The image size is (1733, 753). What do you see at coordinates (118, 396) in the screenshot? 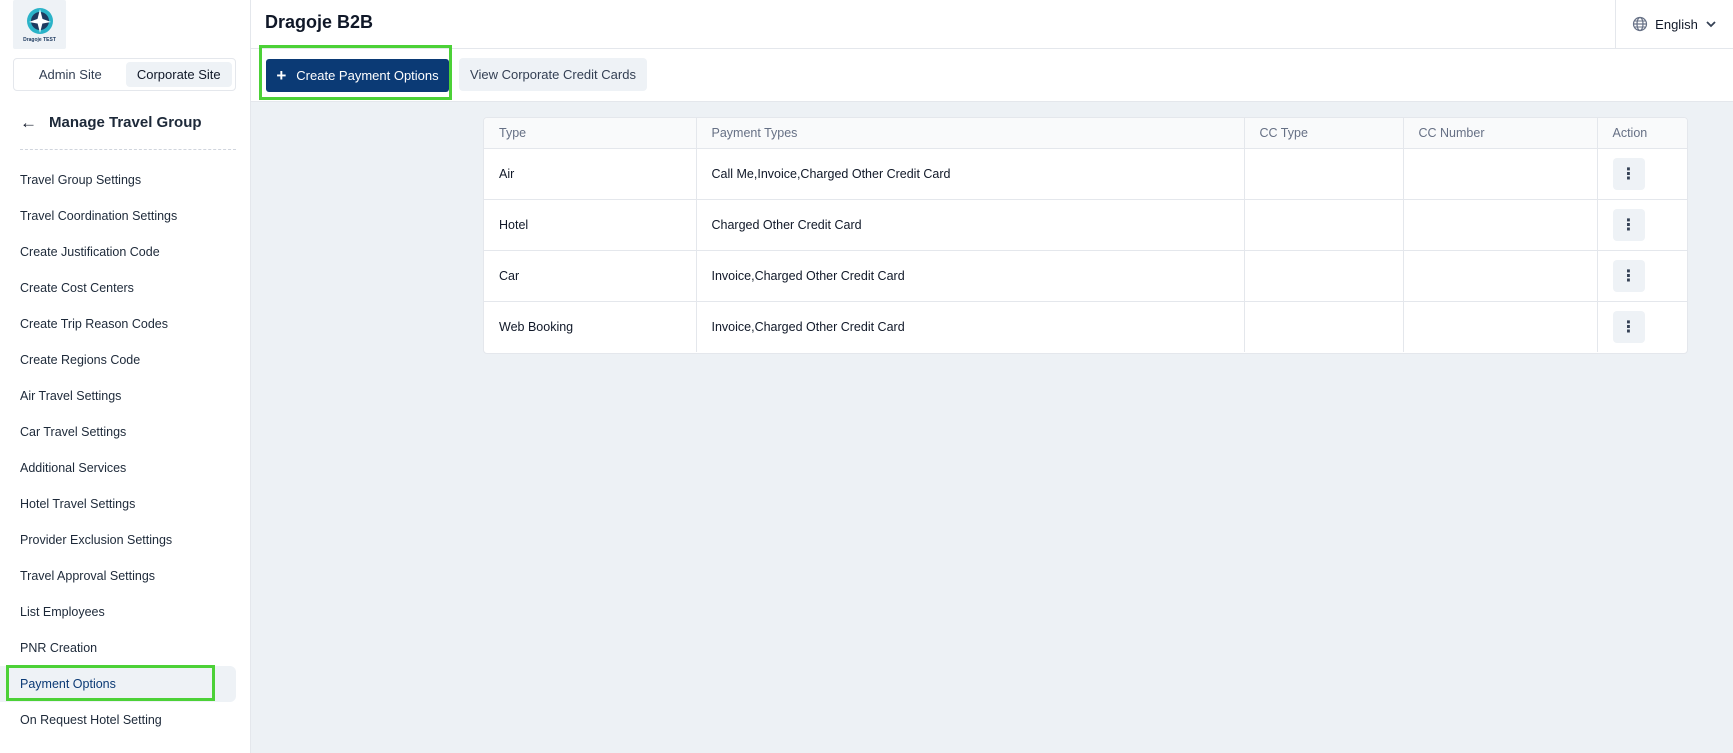
I see `sidebar-item-air-travel-settings: Air Travel Settings` at bounding box center [118, 396].